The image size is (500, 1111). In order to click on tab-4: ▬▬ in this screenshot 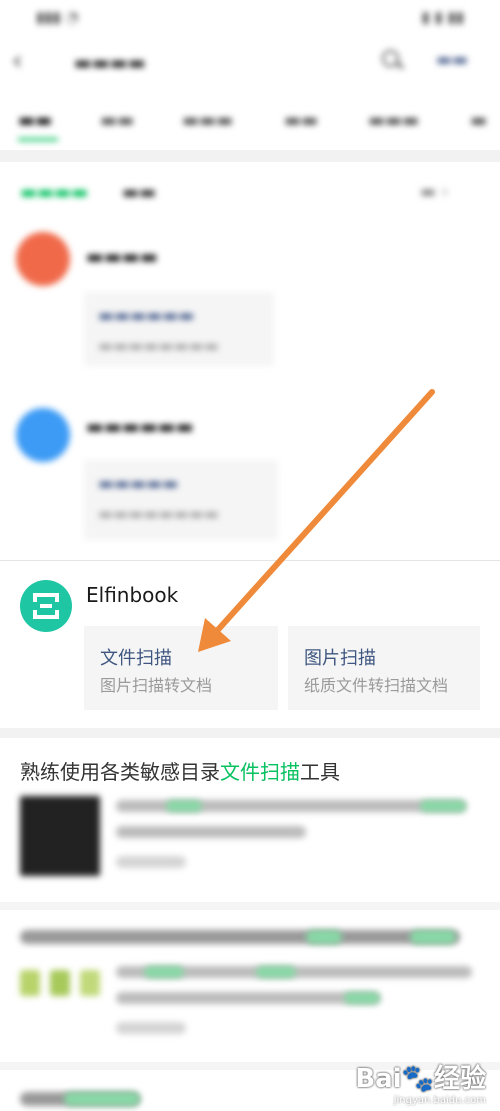, I will do `click(301, 120)`.